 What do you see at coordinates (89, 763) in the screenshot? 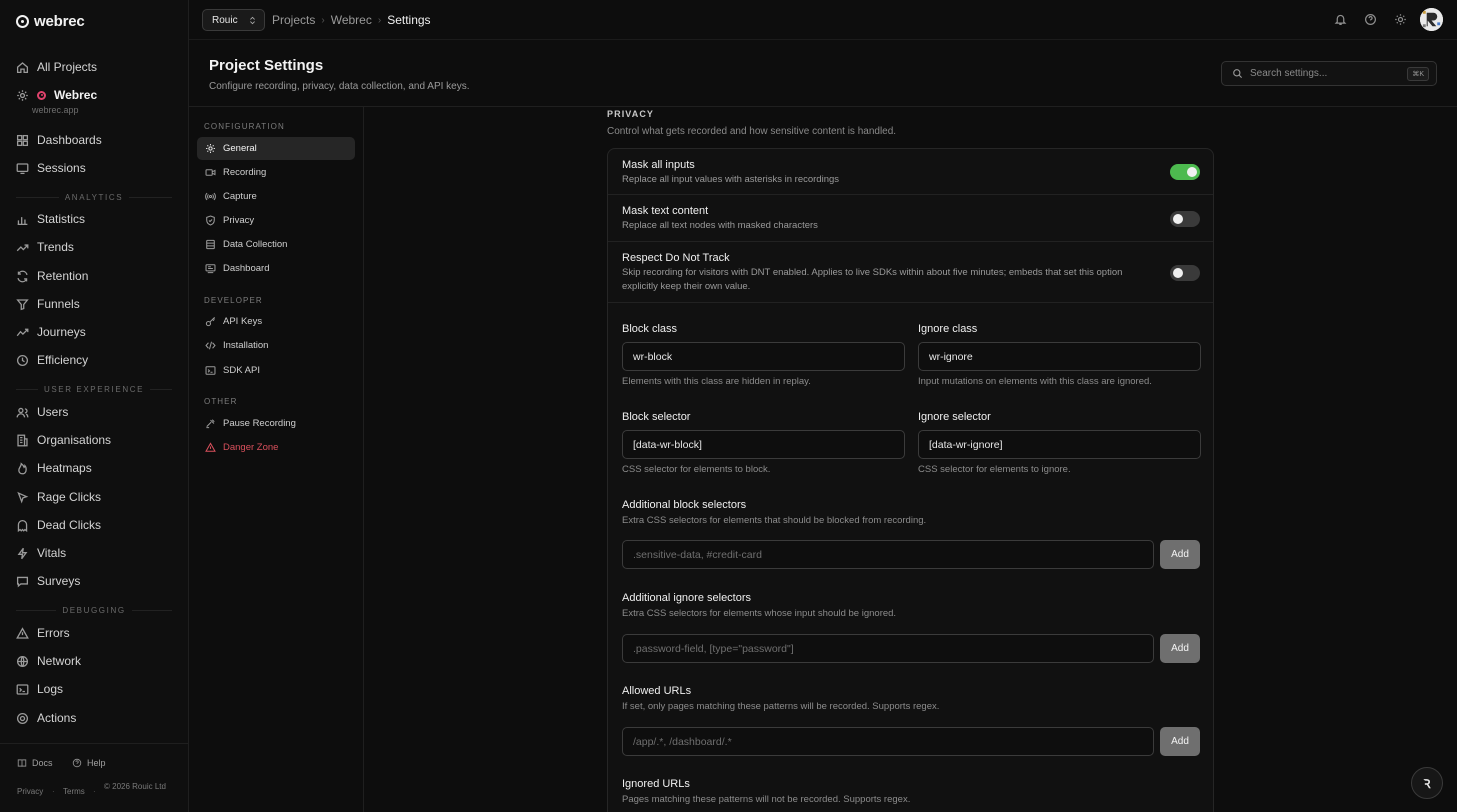
I see `help-link: Help` at bounding box center [89, 763].